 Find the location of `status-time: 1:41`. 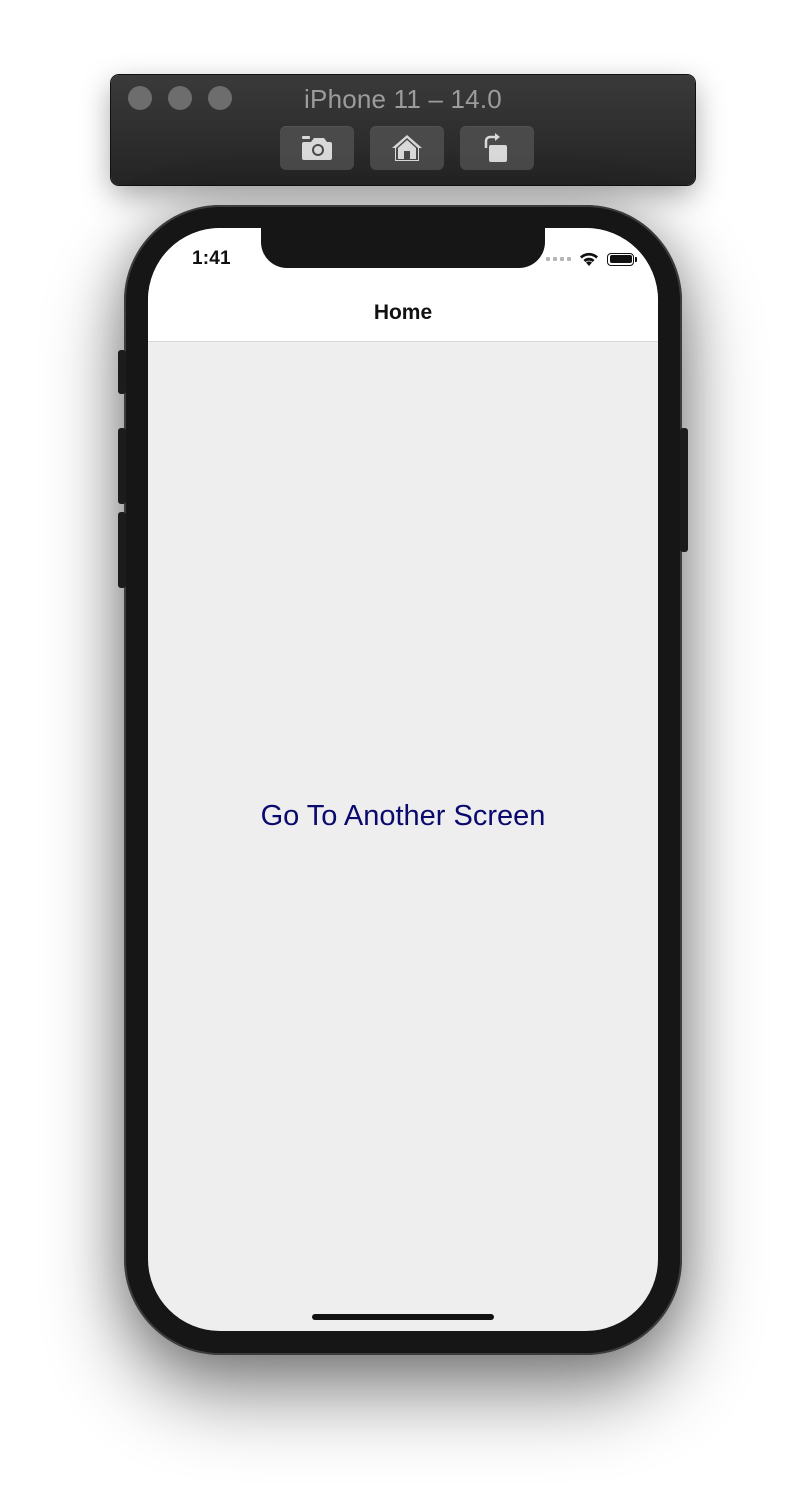

status-time: 1:41 is located at coordinates (211, 258).